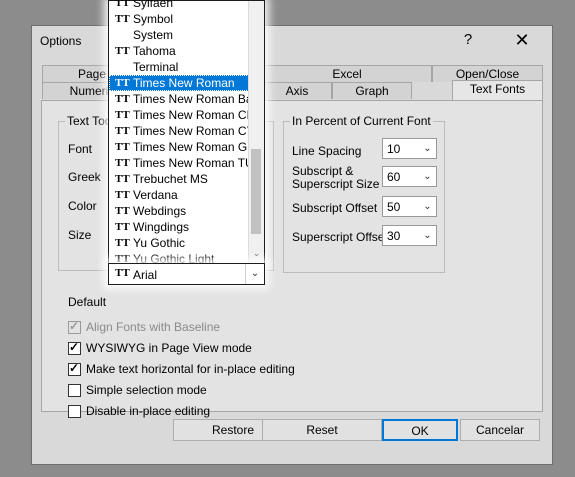  What do you see at coordinates (468, 40) in the screenshot?
I see `help-icon: ?` at bounding box center [468, 40].